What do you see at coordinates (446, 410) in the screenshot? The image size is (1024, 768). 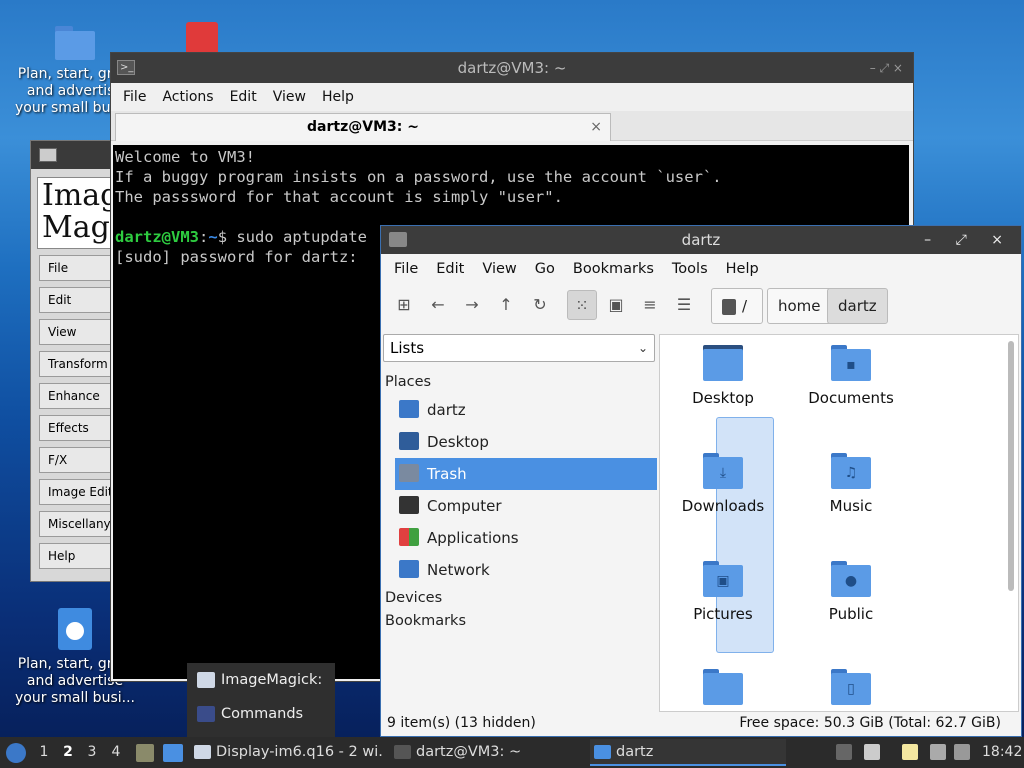 I see `sidebar-item-label: dartz` at bounding box center [446, 410].